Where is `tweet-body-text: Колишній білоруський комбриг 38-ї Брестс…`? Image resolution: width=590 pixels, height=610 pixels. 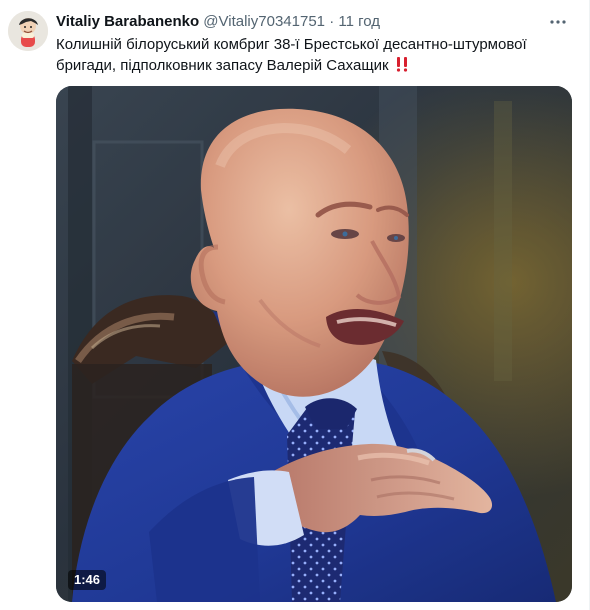 tweet-body-text: Колишній білоруський комбриг 38-ї Брестс… is located at coordinates (291, 55).